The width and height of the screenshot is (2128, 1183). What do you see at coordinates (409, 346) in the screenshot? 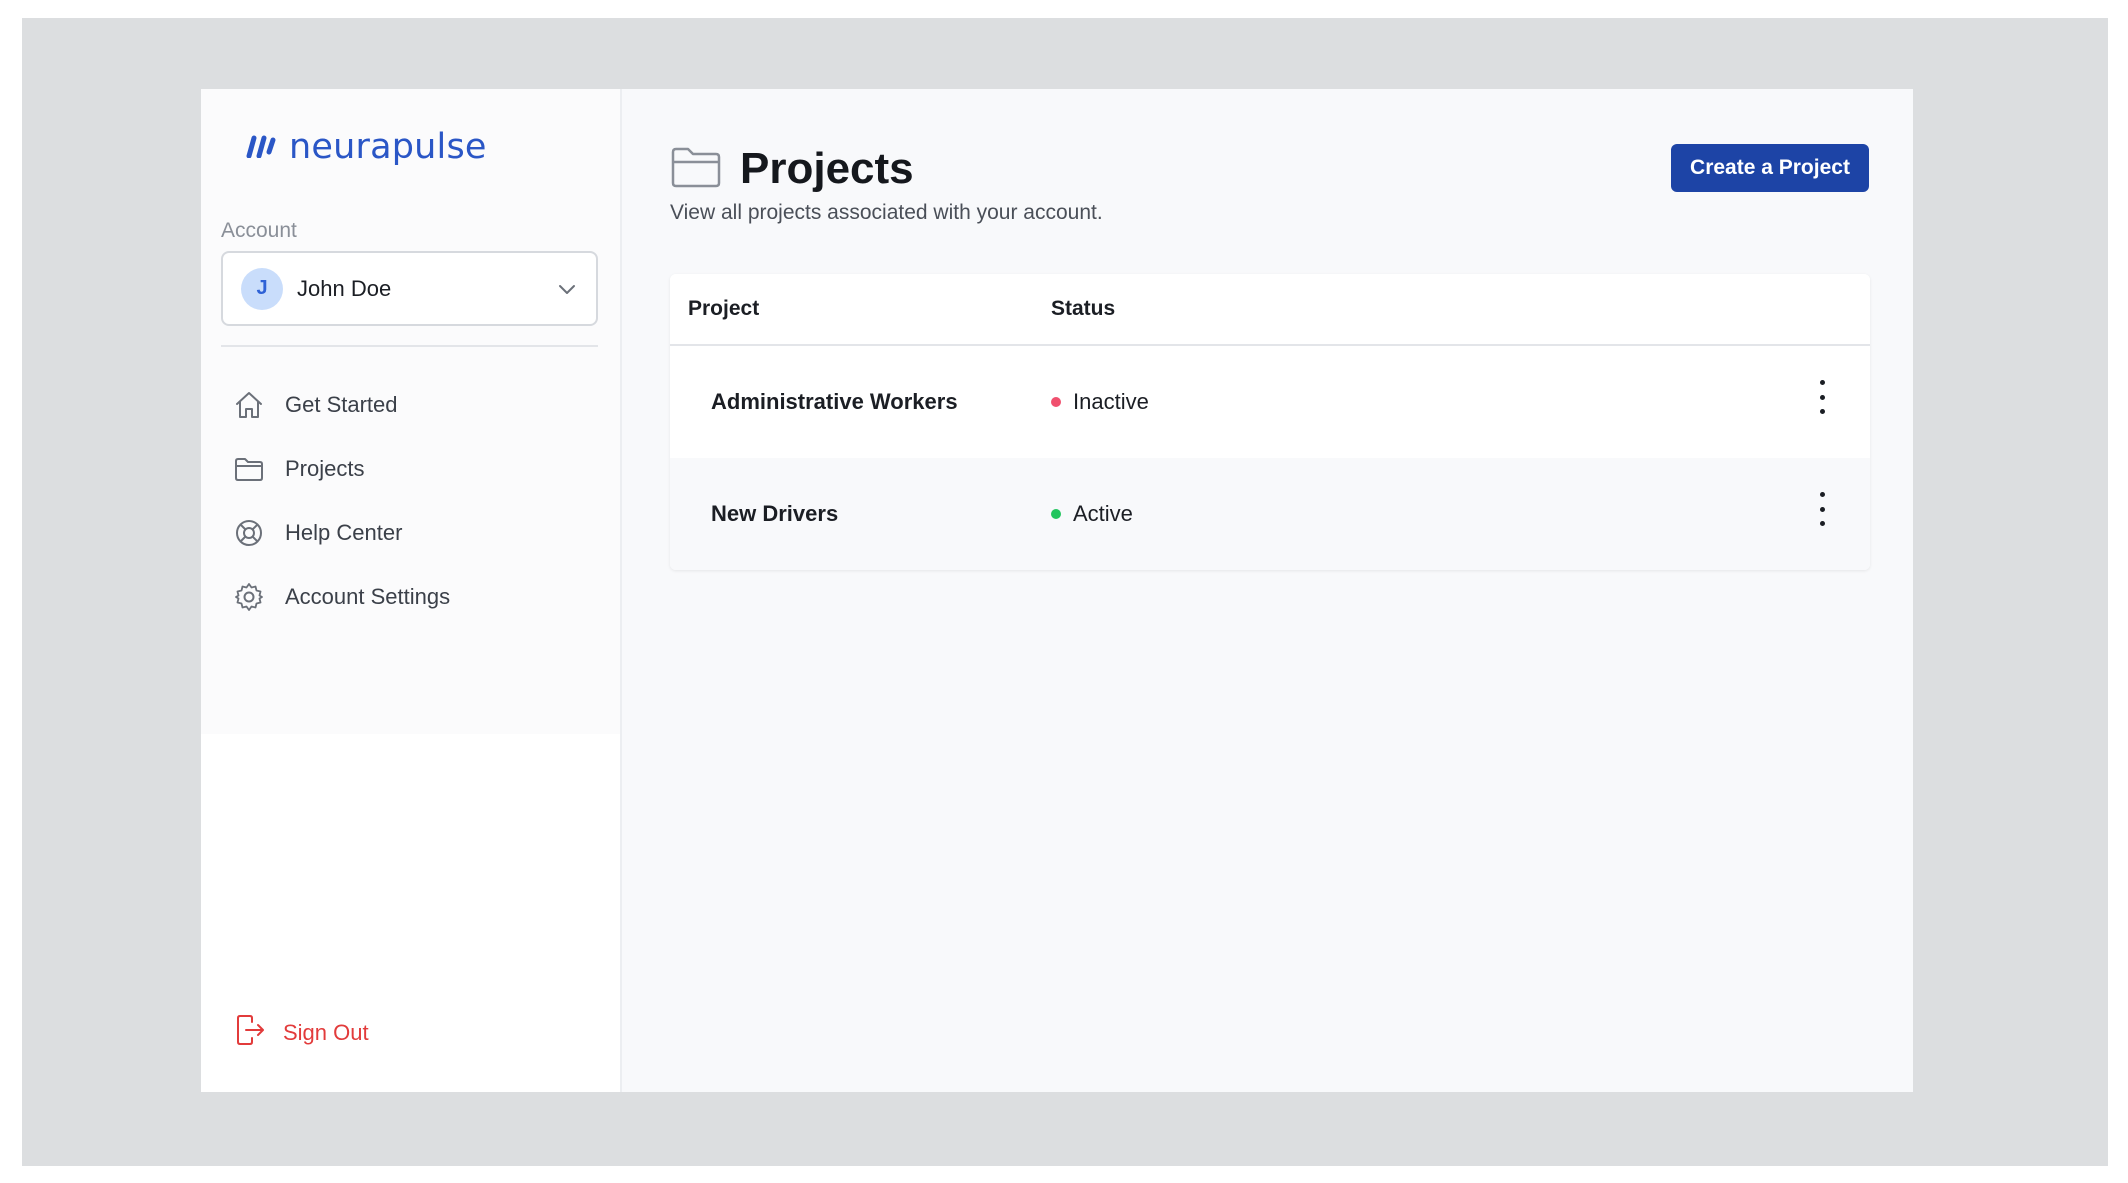
I see `sidebar-divider` at bounding box center [409, 346].